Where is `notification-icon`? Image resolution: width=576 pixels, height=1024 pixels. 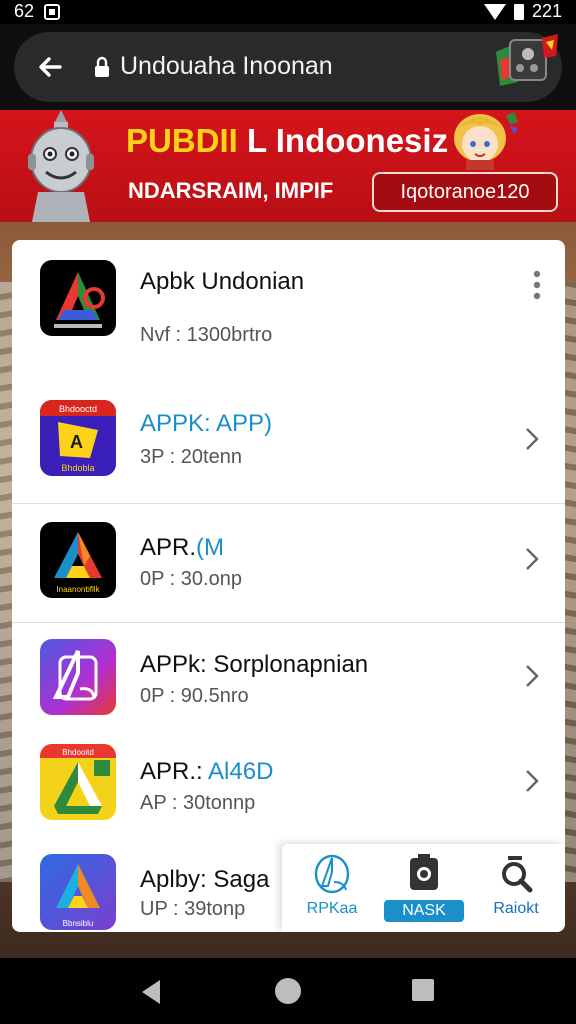 notification-icon is located at coordinates (52, 11).